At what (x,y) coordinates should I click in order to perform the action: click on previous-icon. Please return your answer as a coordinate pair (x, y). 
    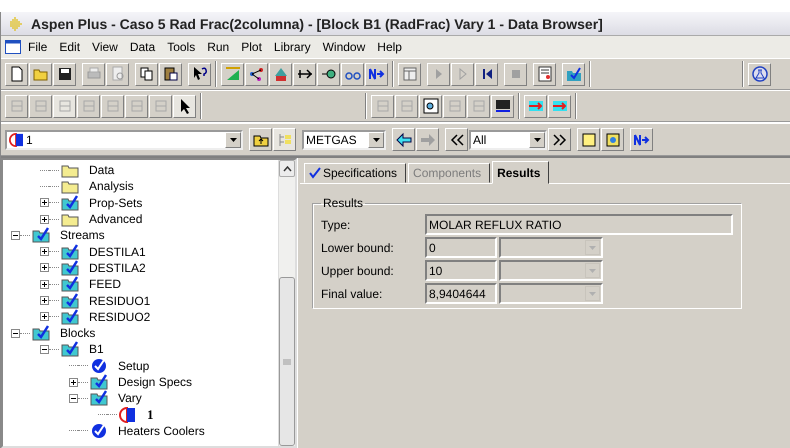
    Looking at the image, I should click on (456, 139).